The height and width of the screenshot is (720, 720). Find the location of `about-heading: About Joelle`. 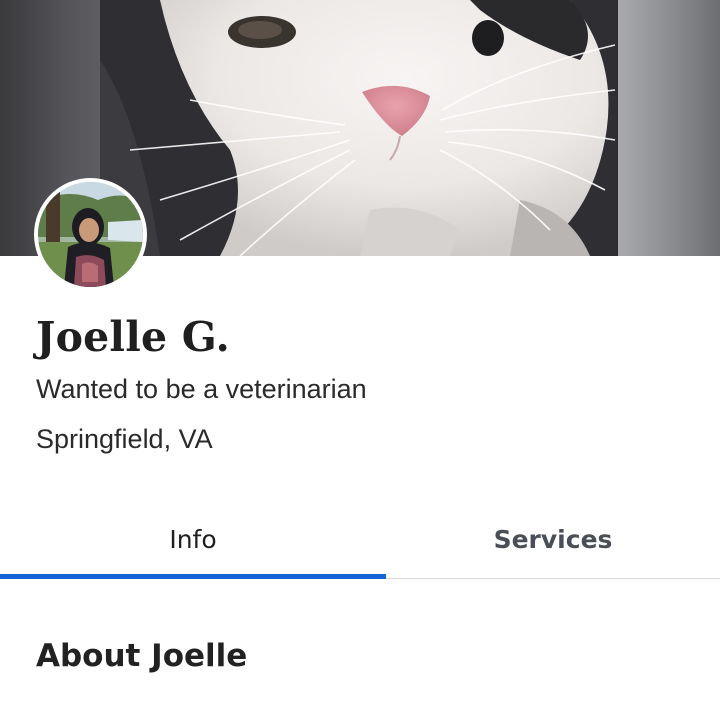

about-heading: About Joelle is located at coordinates (142, 656).